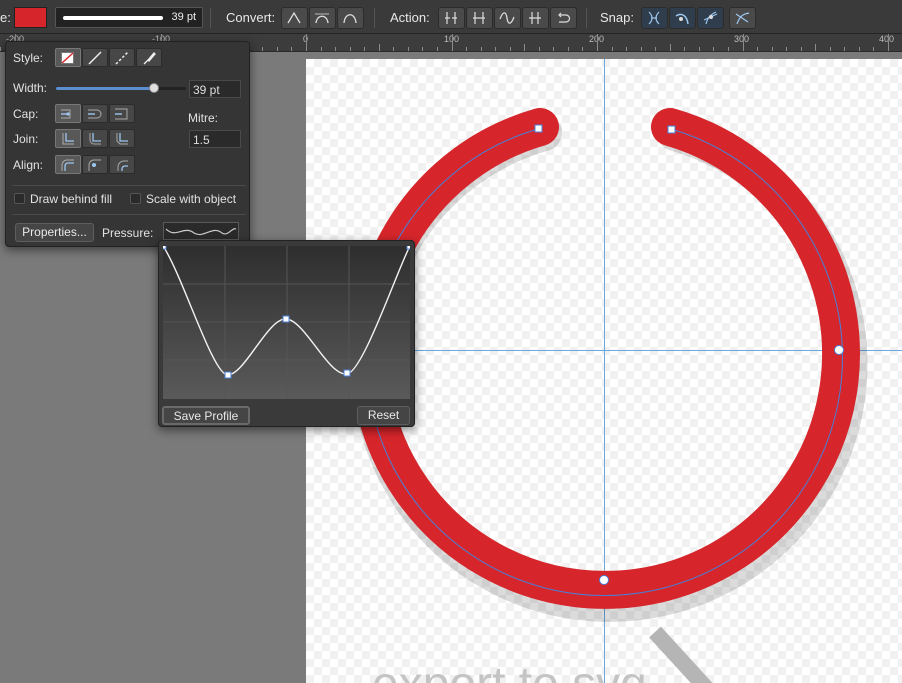 This screenshot has height=683, width=902. I want to click on pressure-preview-button, so click(201, 231).